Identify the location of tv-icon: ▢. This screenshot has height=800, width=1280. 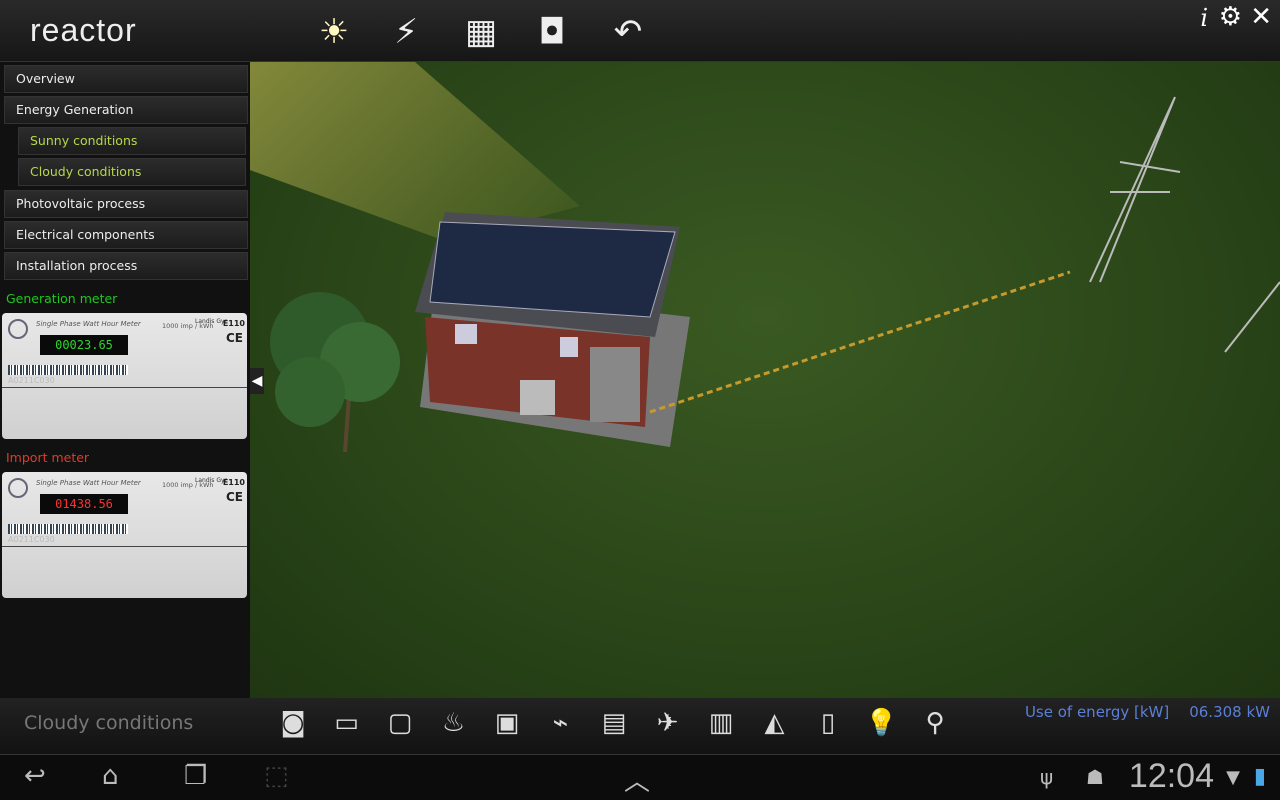
(400, 723).